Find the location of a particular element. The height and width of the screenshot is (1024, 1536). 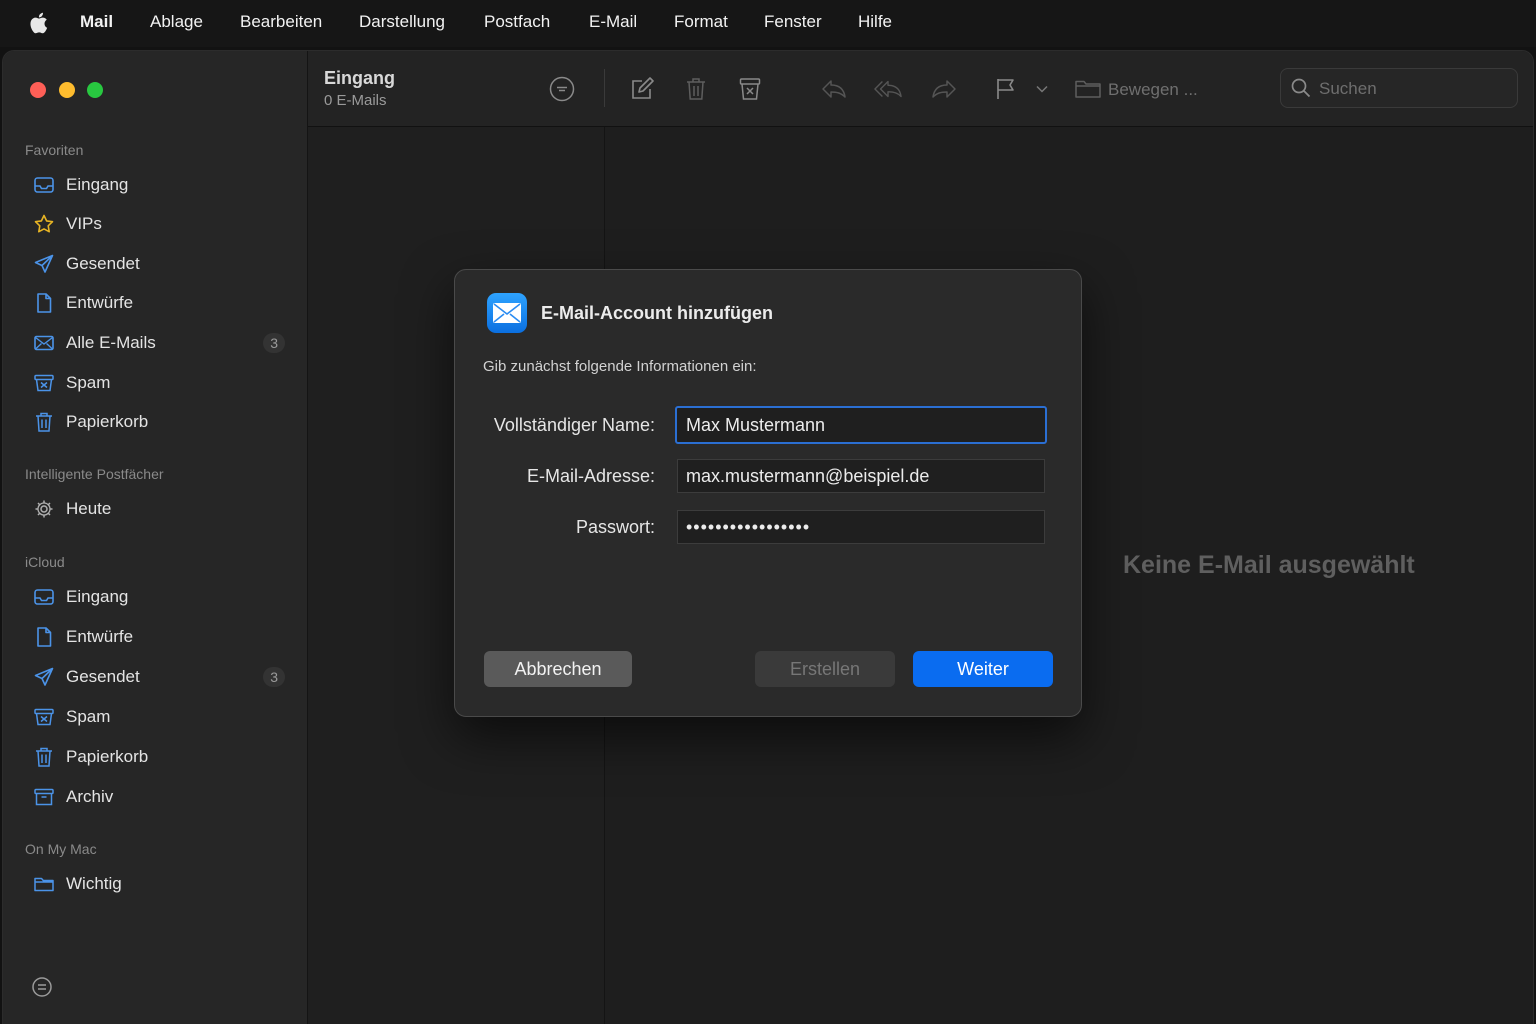

minimize-window-button is located at coordinates (67, 90).